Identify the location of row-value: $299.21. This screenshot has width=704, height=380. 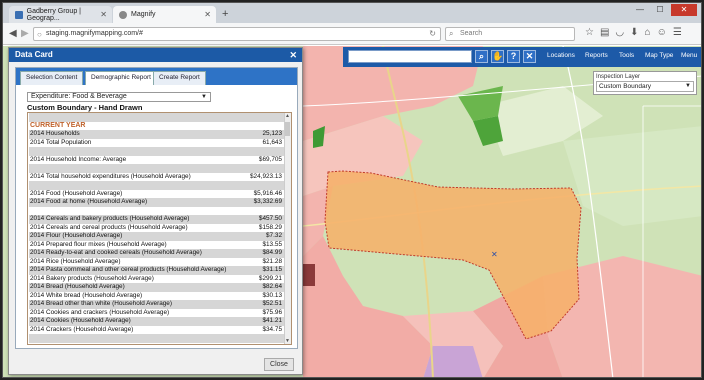
(270, 278).